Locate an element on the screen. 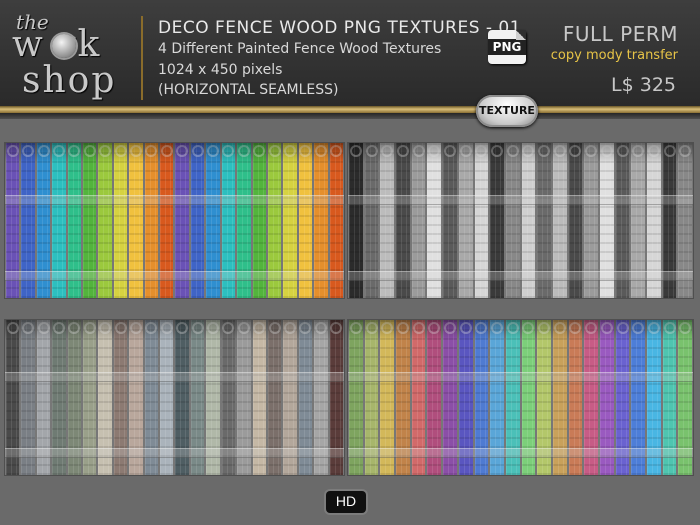  logo-shop: shop is located at coordinates (69, 80).